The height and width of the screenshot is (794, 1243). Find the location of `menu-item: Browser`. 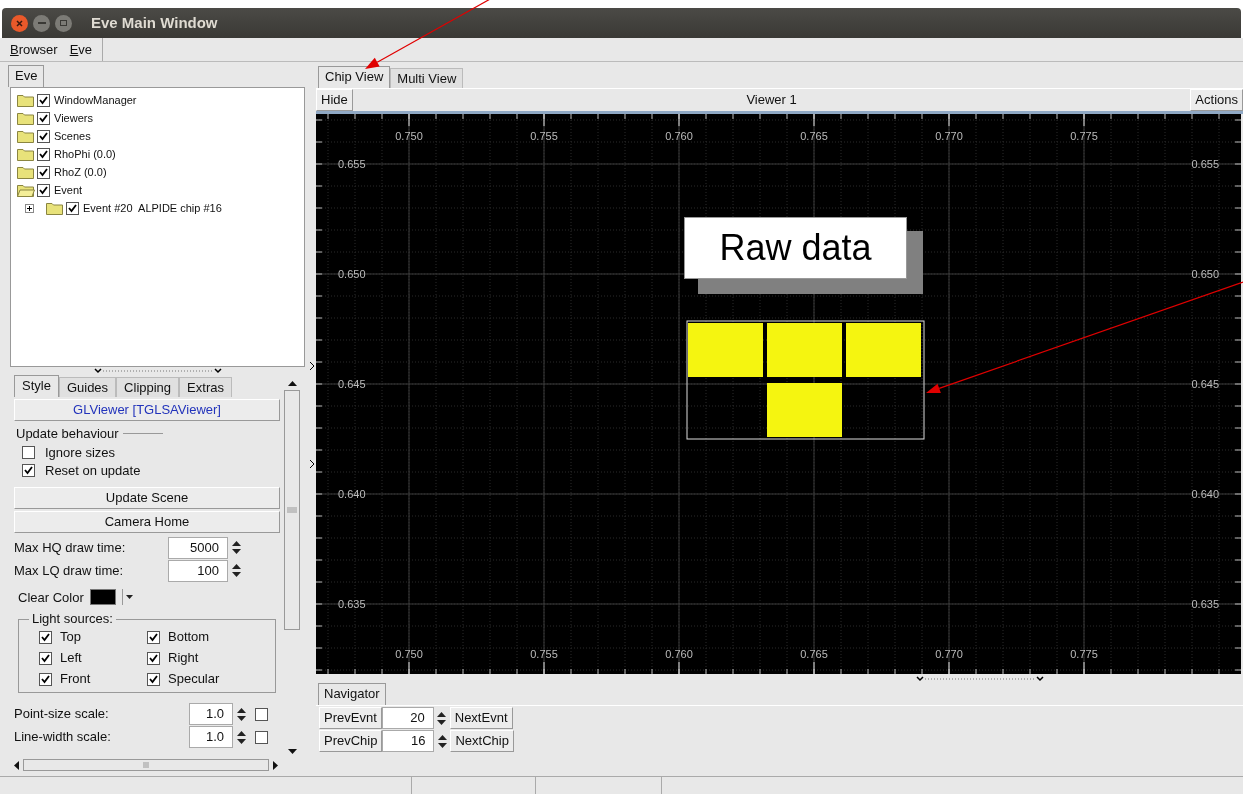

menu-item: Browser is located at coordinates (34, 49).